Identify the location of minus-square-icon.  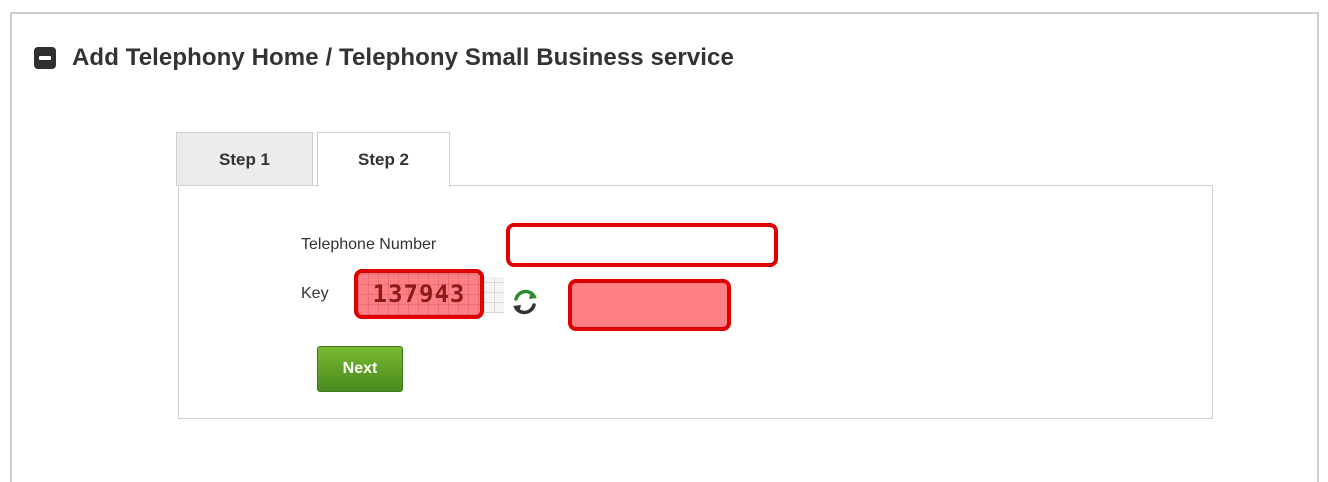
(45, 58).